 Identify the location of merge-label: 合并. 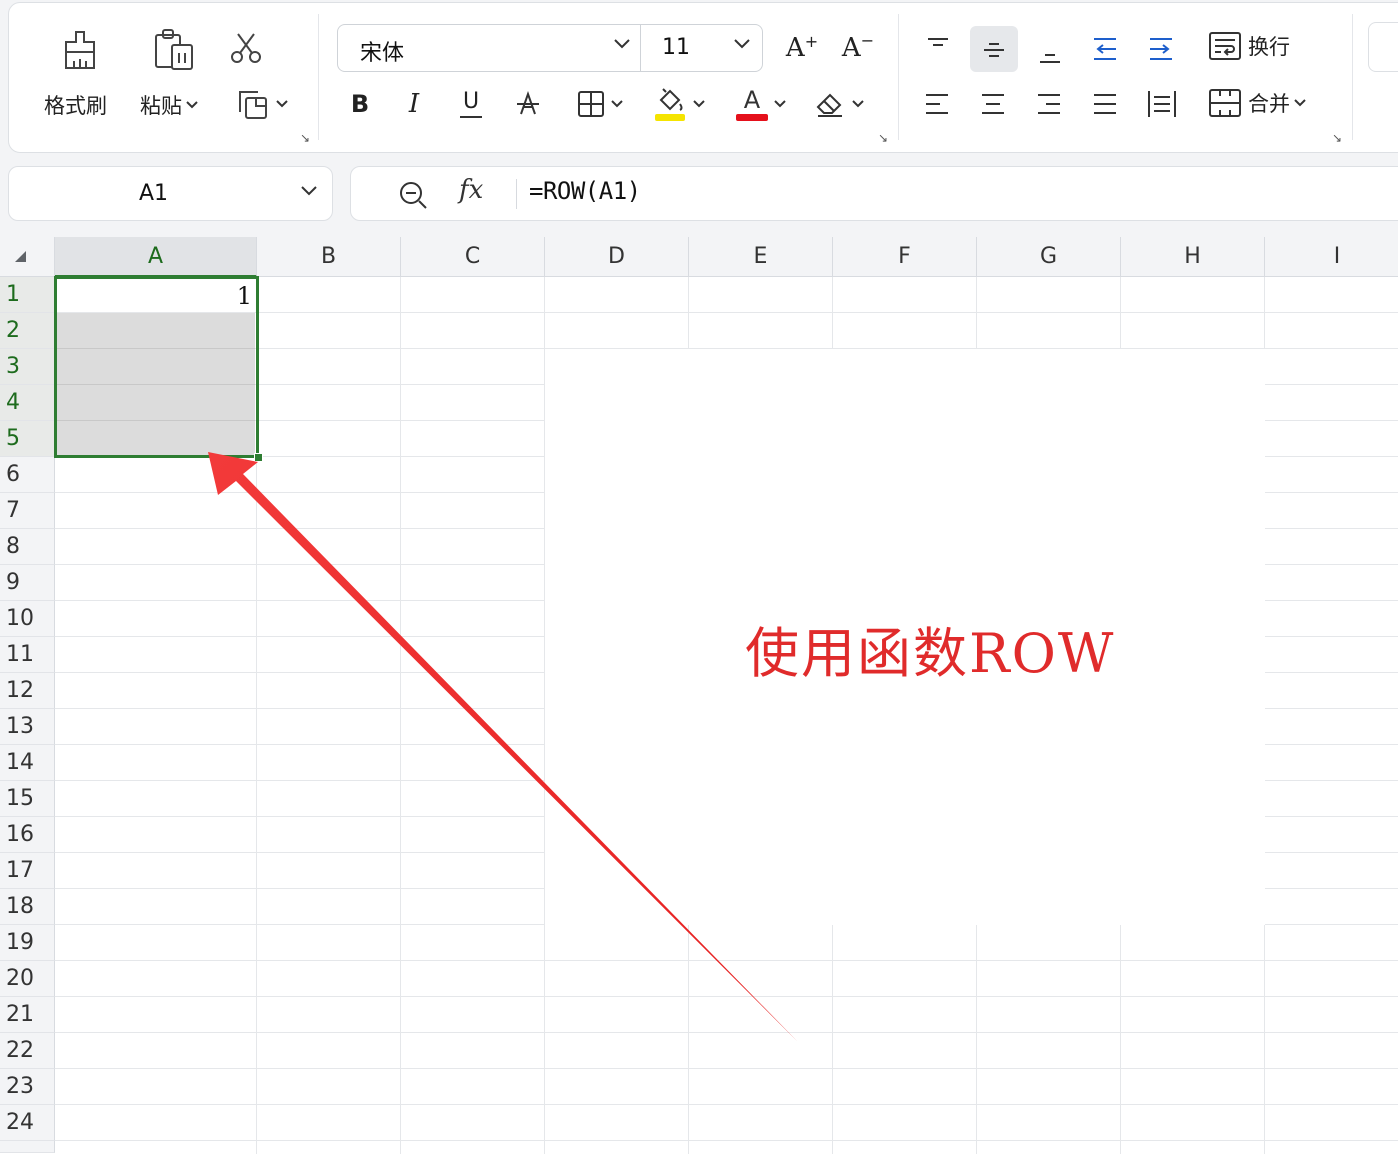
(1269, 104).